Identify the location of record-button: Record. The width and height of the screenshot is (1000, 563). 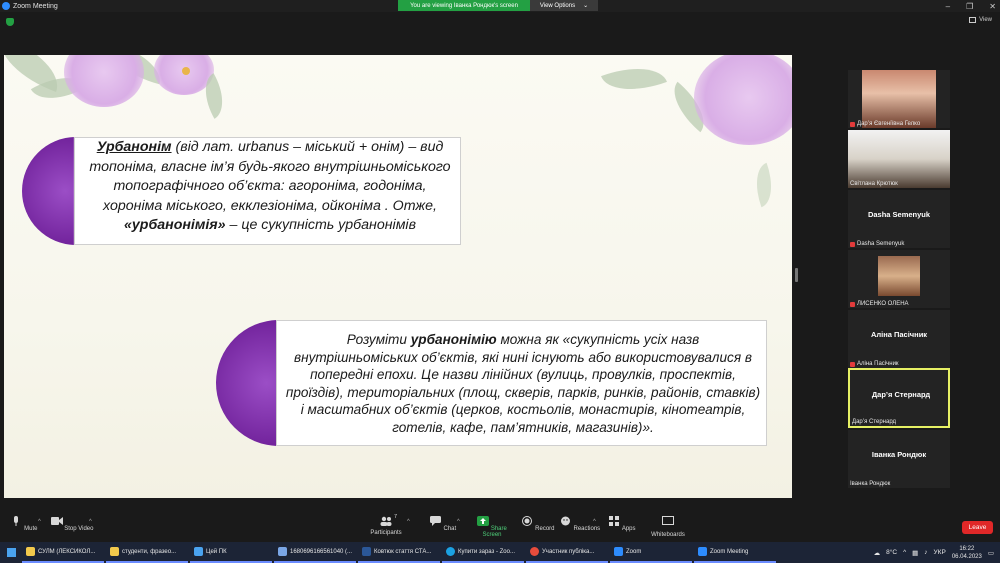
(538, 524).